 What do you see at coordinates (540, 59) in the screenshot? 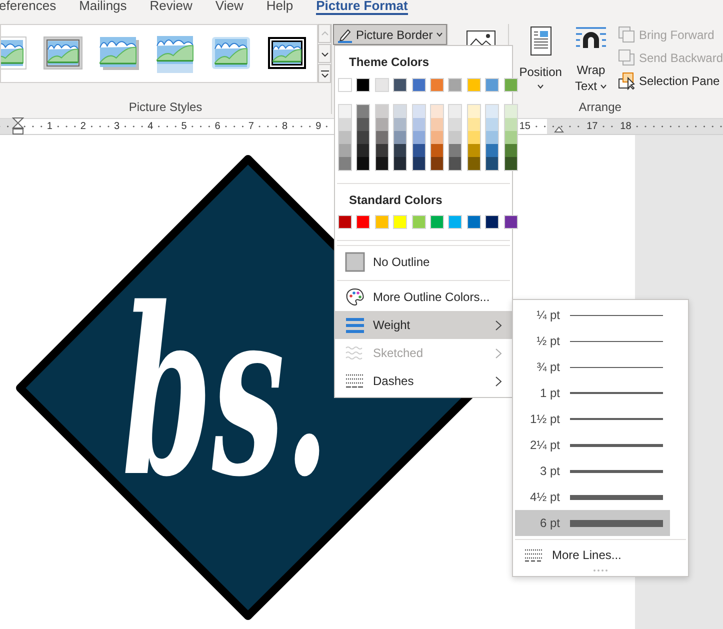
I see `position-button: Position` at bounding box center [540, 59].